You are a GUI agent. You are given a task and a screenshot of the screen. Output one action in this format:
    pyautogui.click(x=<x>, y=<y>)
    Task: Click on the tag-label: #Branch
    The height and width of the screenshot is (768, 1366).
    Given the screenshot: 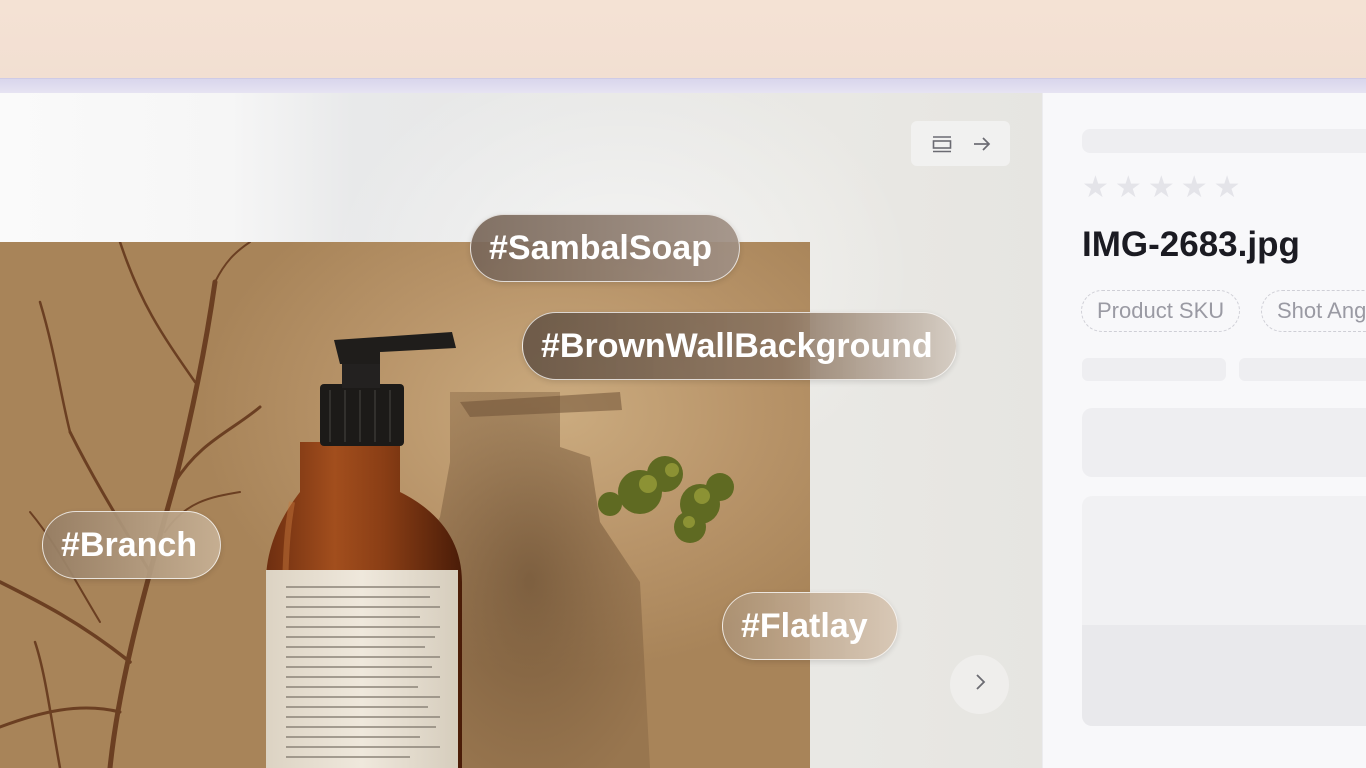 What is the action you would take?
    pyautogui.click(x=129, y=544)
    